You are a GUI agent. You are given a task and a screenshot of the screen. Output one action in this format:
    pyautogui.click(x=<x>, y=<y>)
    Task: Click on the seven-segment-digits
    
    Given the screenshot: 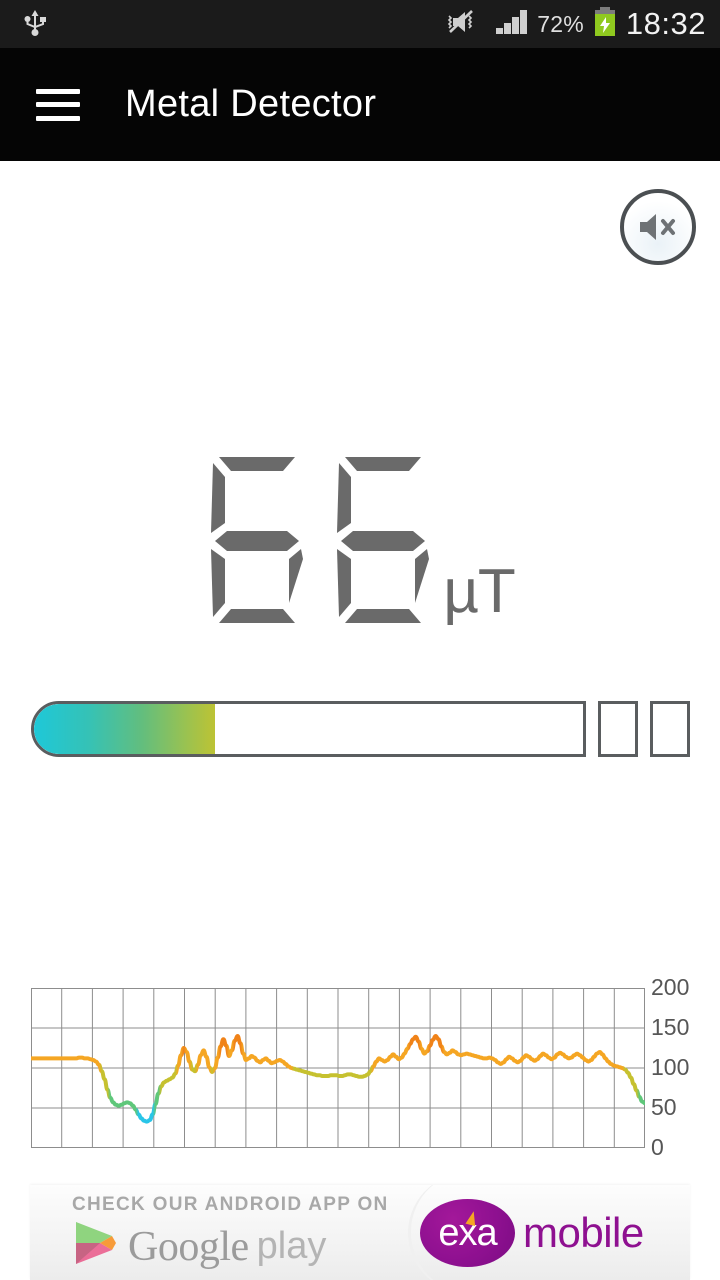 What is the action you would take?
    pyautogui.click(x=320, y=537)
    